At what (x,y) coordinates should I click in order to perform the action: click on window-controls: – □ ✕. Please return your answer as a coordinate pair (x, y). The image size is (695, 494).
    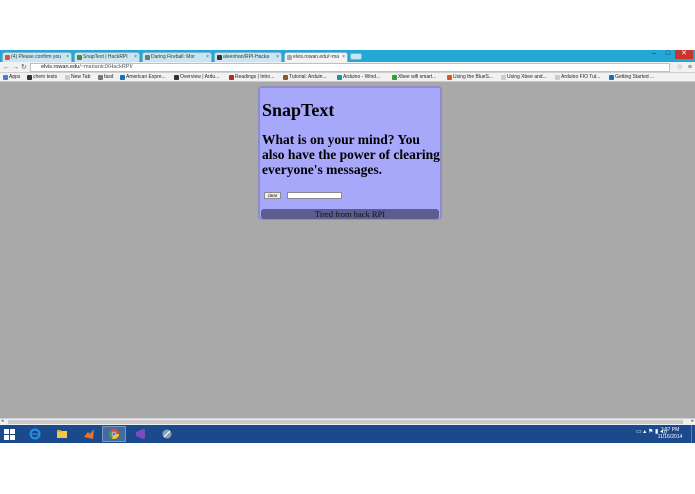
    Looking at the image, I should click on (670, 55).